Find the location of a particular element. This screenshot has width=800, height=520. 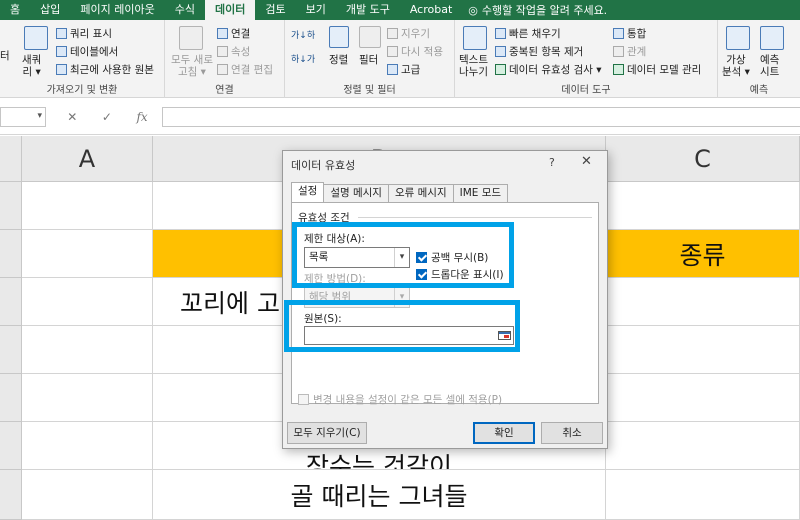

tab-home: 홈 is located at coordinates (15, 10).